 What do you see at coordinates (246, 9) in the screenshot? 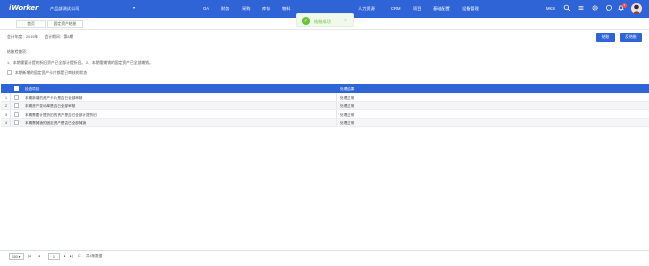
I see `nav-item-purchase: 采购` at bounding box center [246, 9].